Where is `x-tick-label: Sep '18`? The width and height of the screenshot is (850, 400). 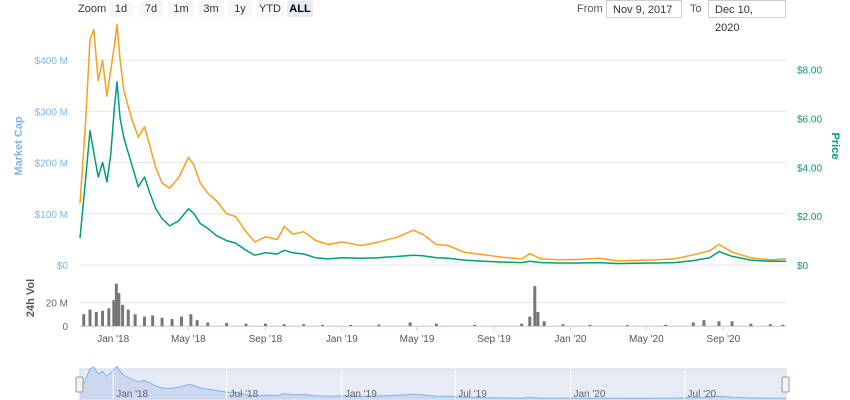 x-tick-label: Sep '18 is located at coordinates (266, 339).